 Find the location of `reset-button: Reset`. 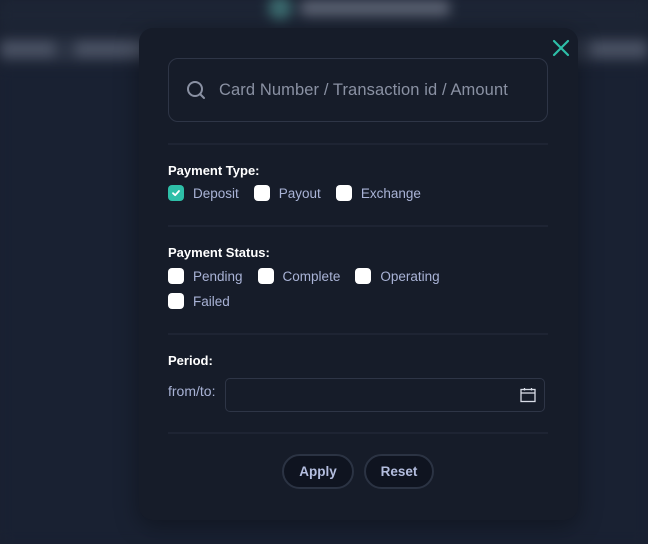

reset-button: Reset is located at coordinates (399, 471).